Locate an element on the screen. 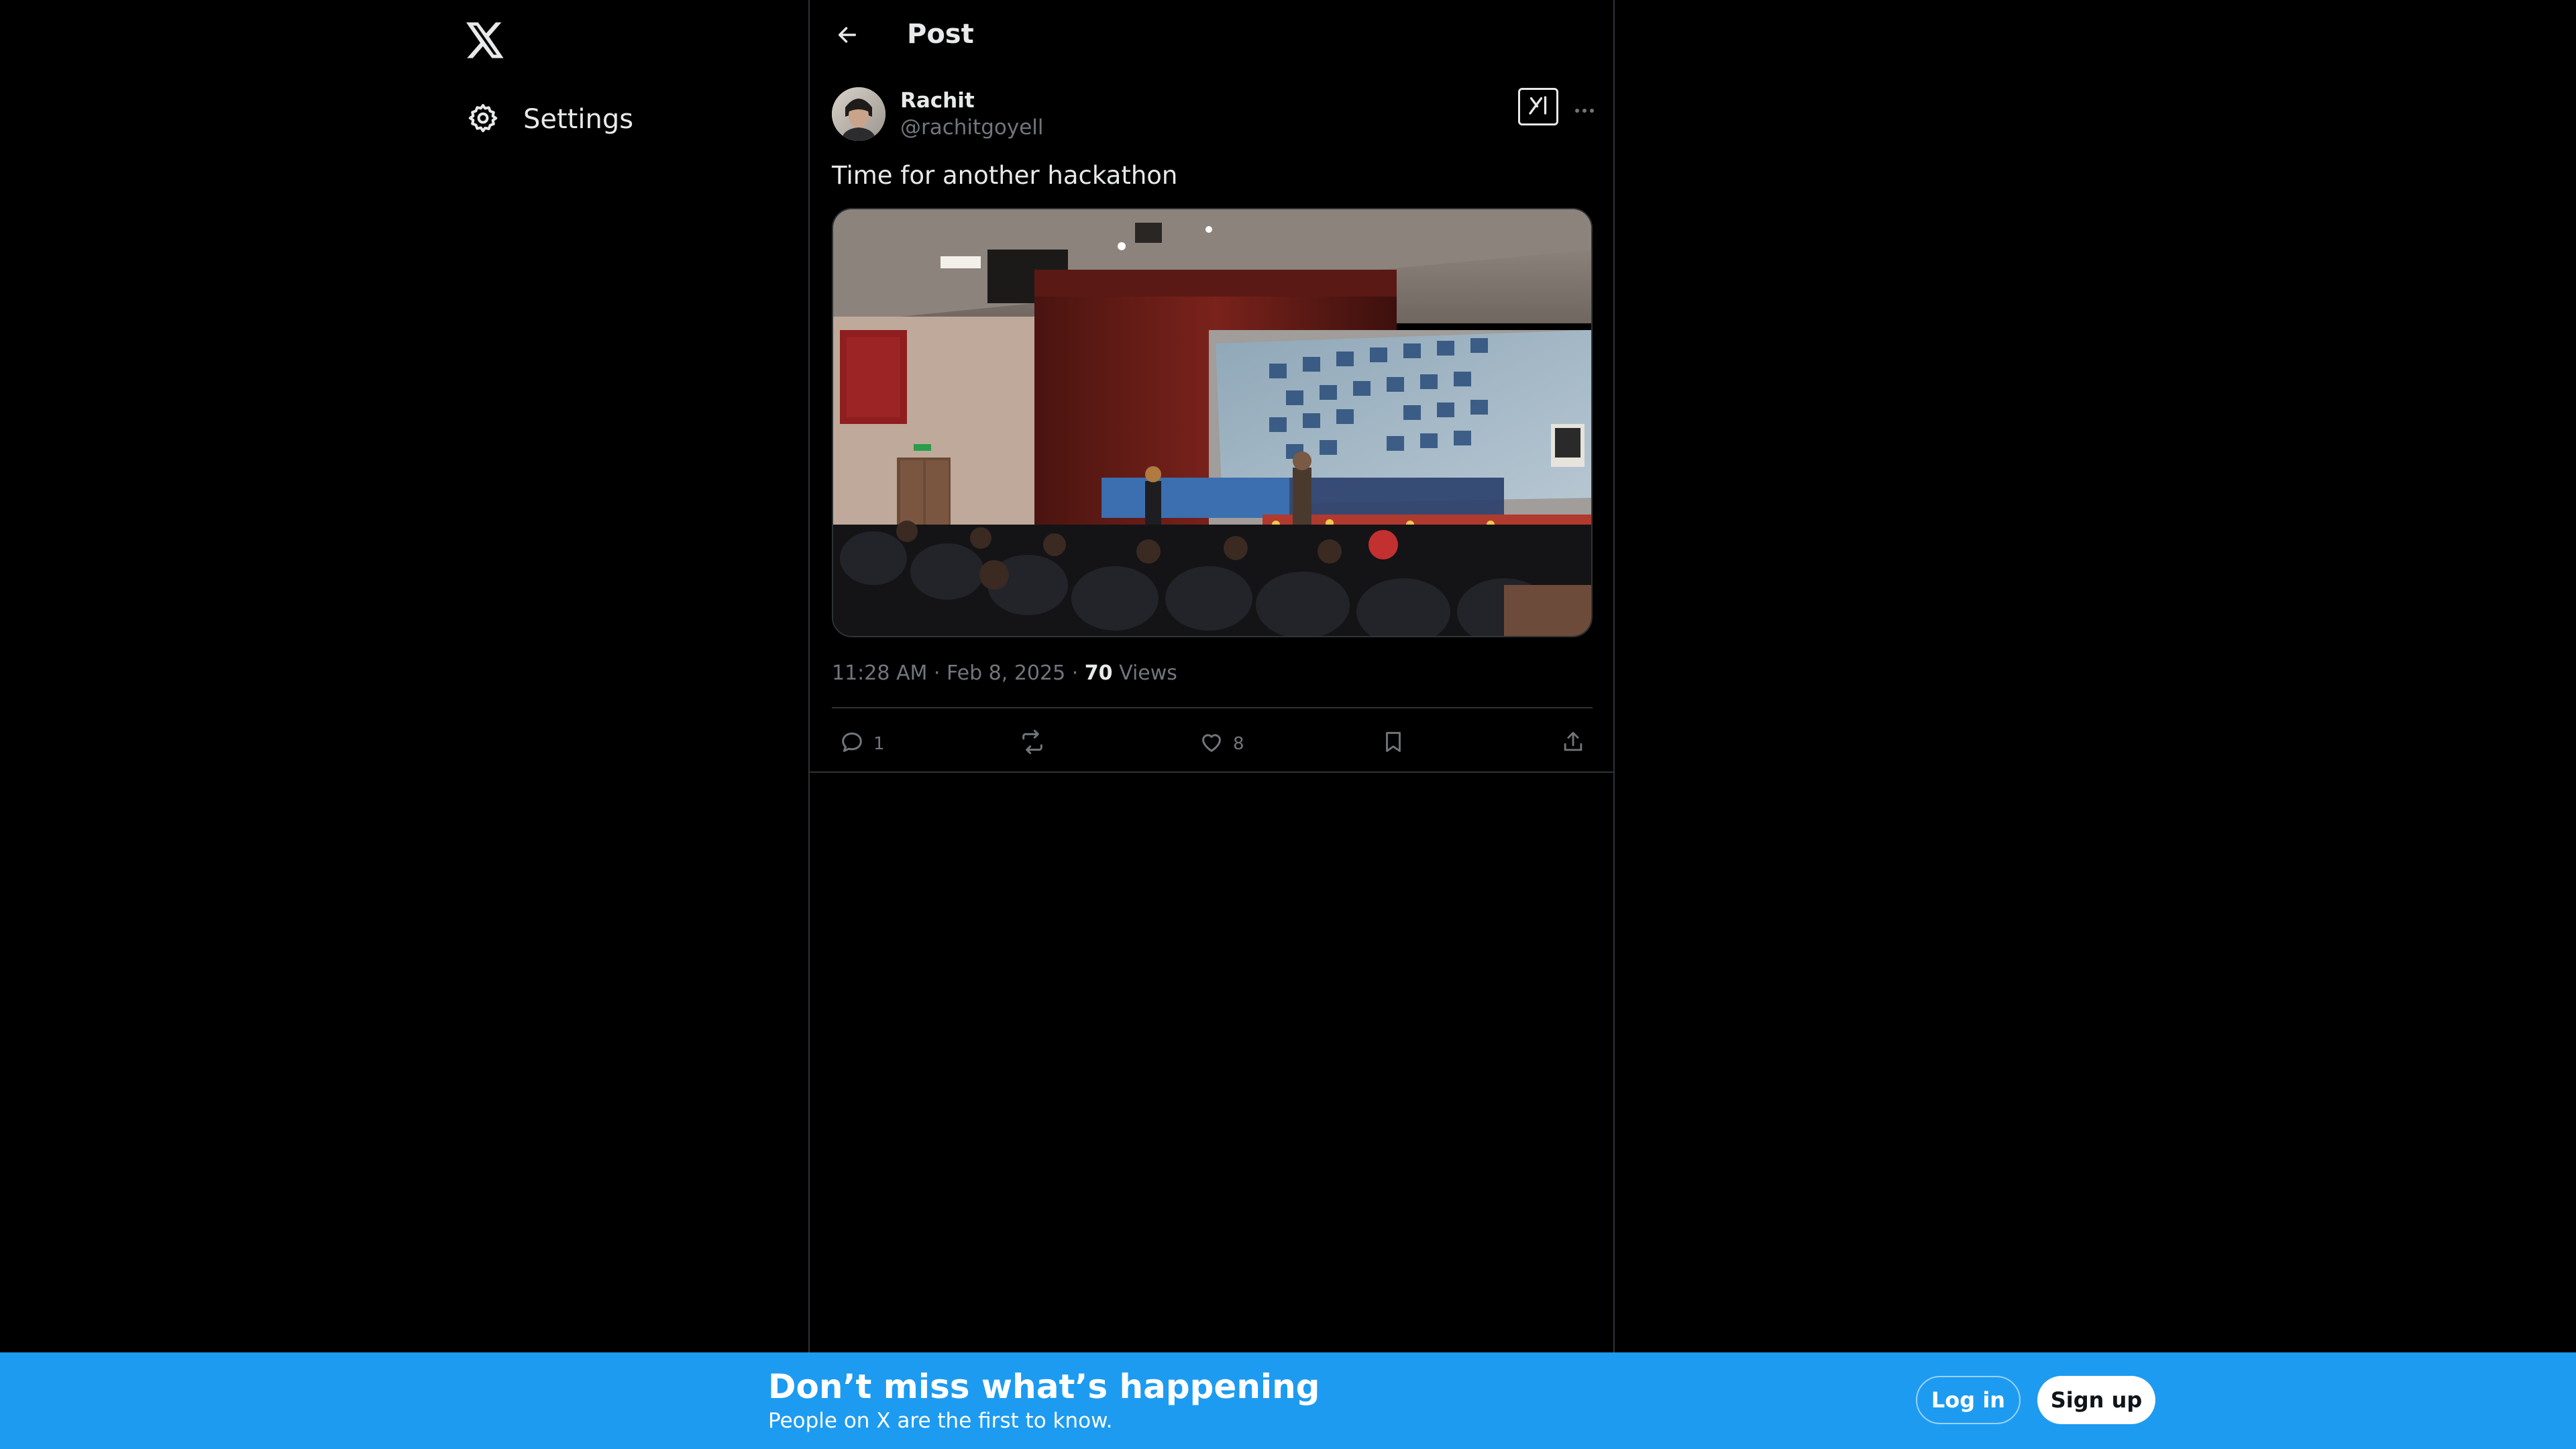  post-actions: 1 8 is located at coordinates (1212, 743).